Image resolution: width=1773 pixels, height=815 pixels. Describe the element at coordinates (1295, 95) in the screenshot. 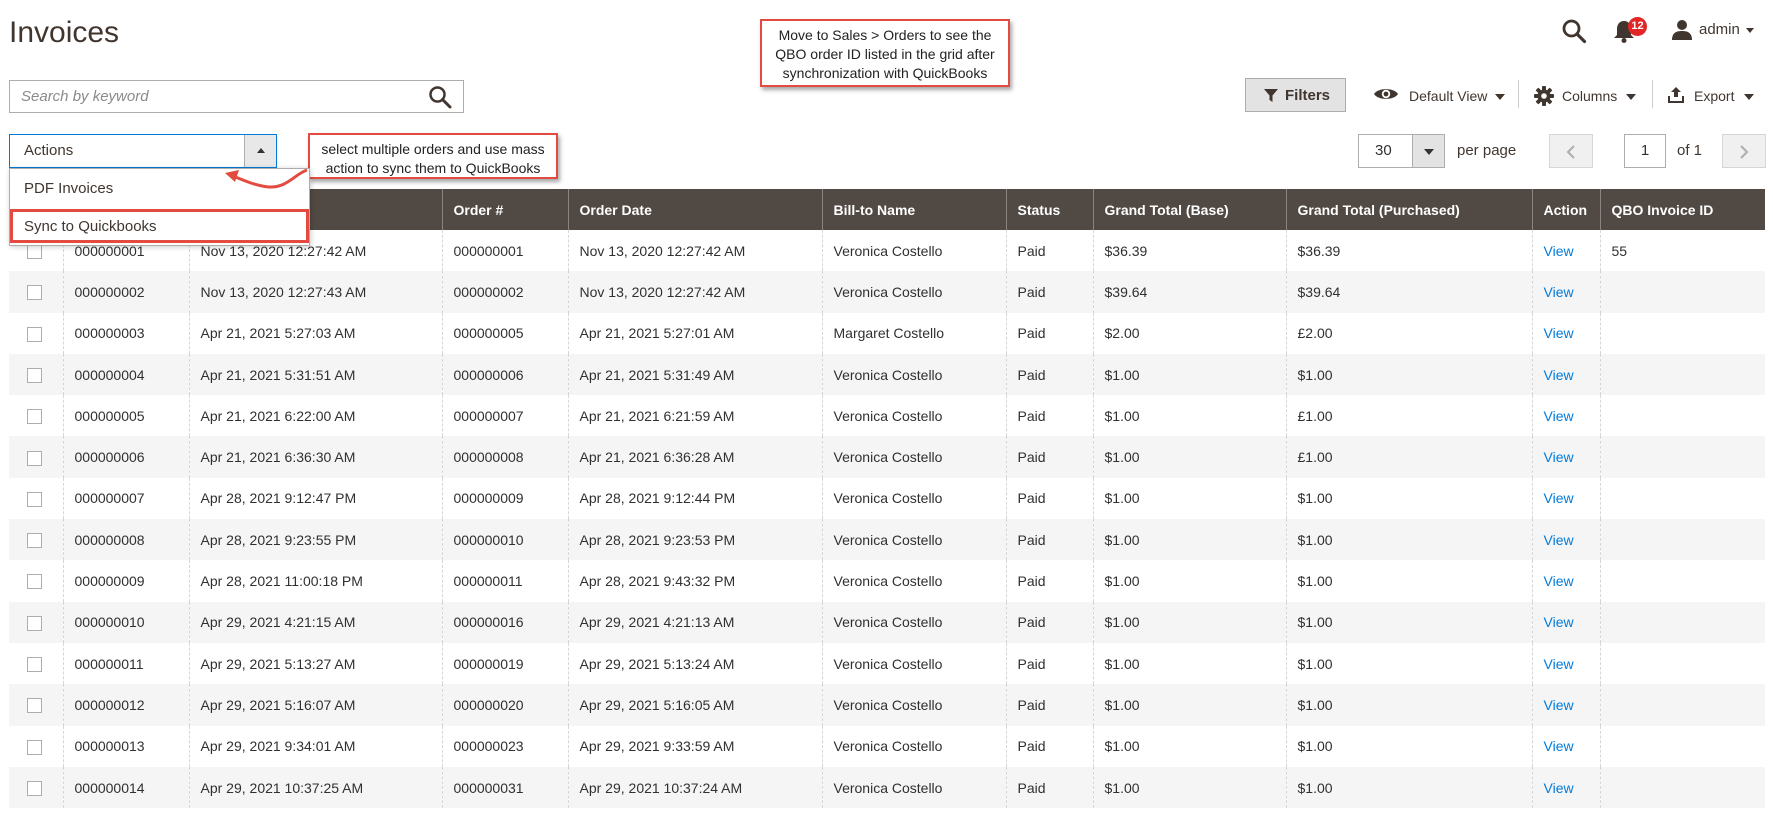

I see `filters-button: Filters` at that location.